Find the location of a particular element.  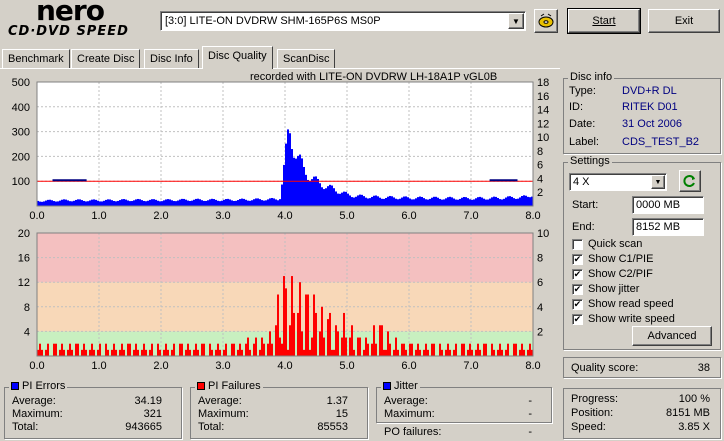

checkbox-show-jitter: ✔ Show jitter is located at coordinates (605, 289).